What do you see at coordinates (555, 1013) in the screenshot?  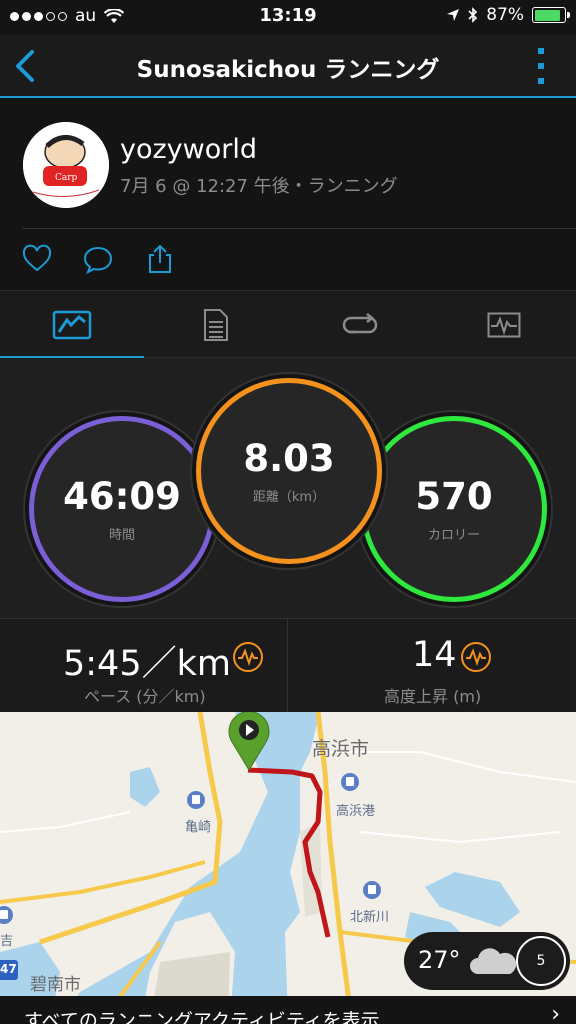 I see `chevron-right-icon: ›` at bounding box center [555, 1013].